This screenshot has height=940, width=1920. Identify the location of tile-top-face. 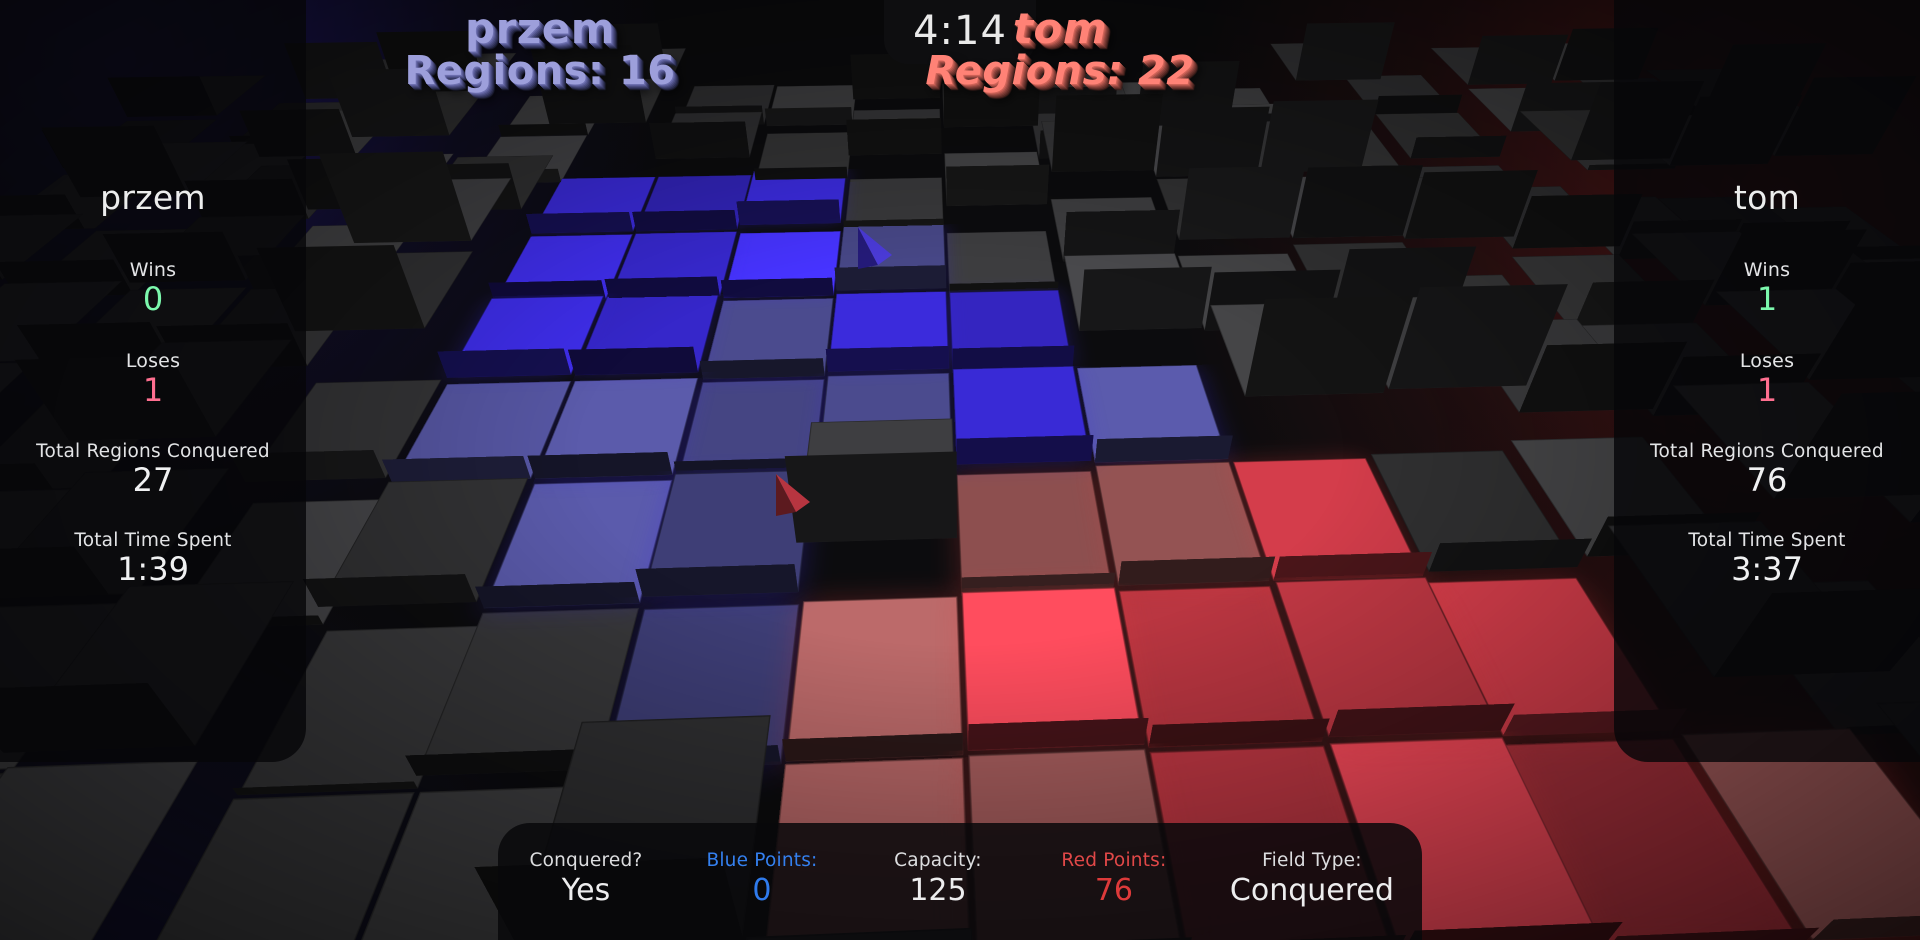
(99, 850).